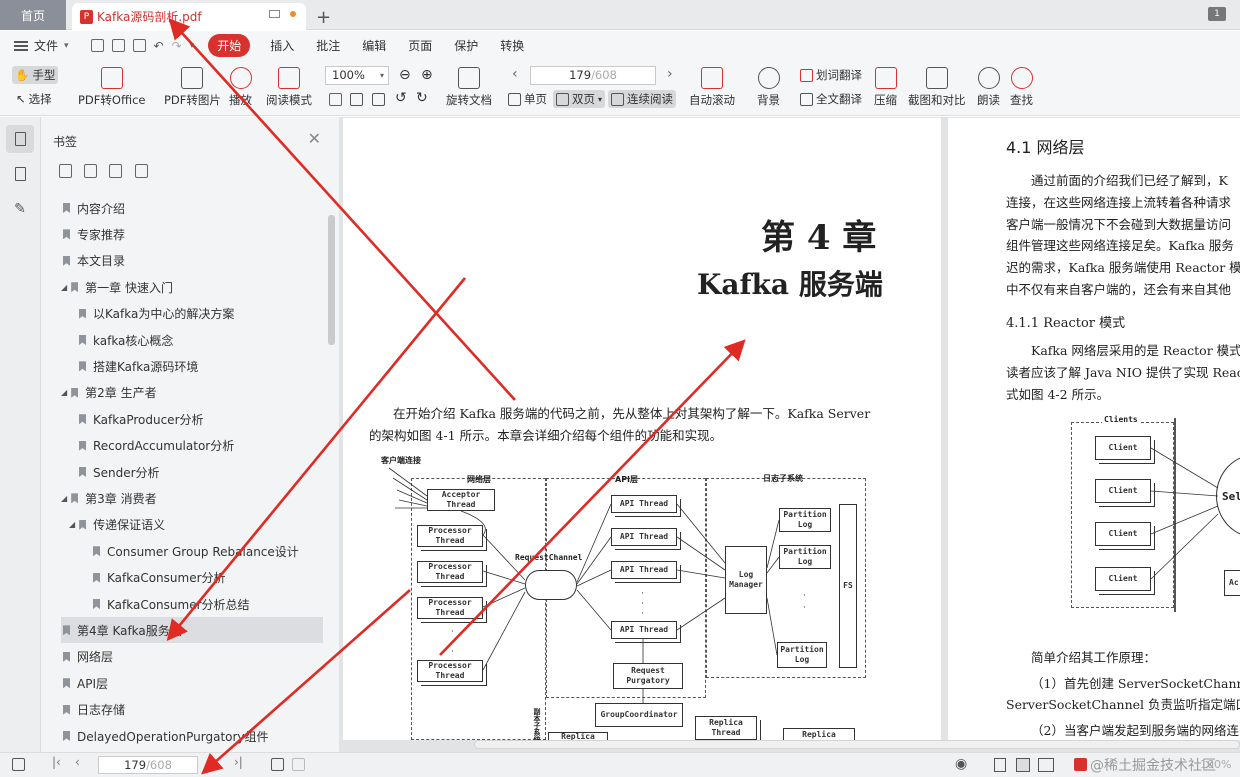  I want to click on bookmark-item: 内容介绍, so click(192, 208).